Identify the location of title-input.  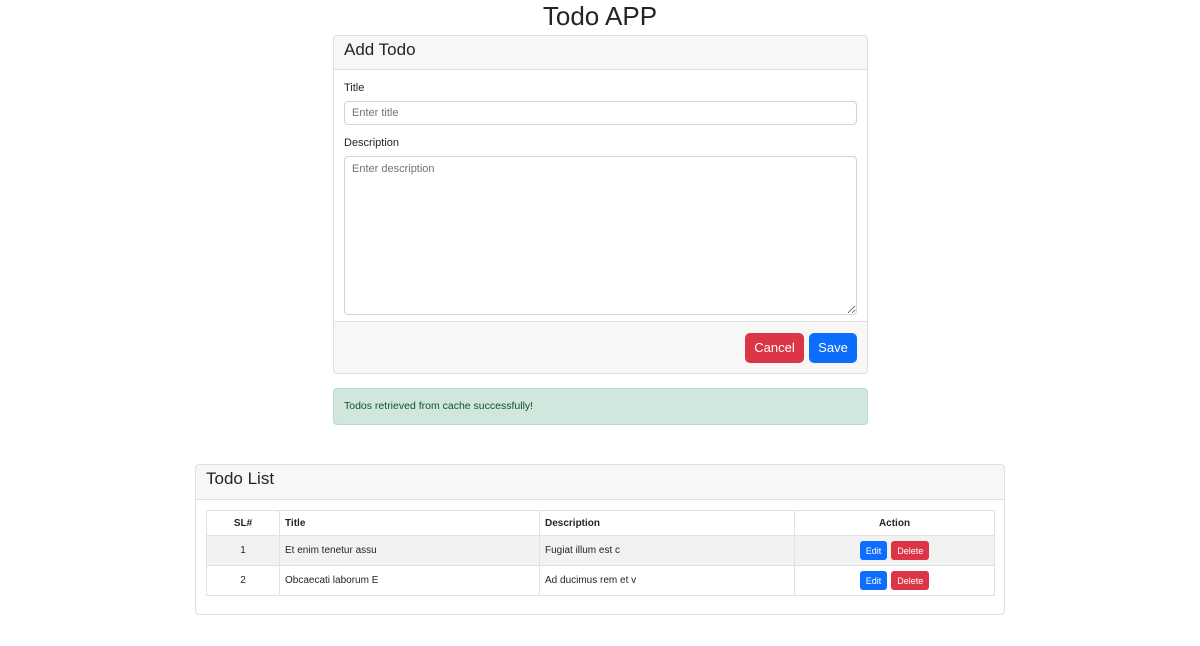
(600, 113).